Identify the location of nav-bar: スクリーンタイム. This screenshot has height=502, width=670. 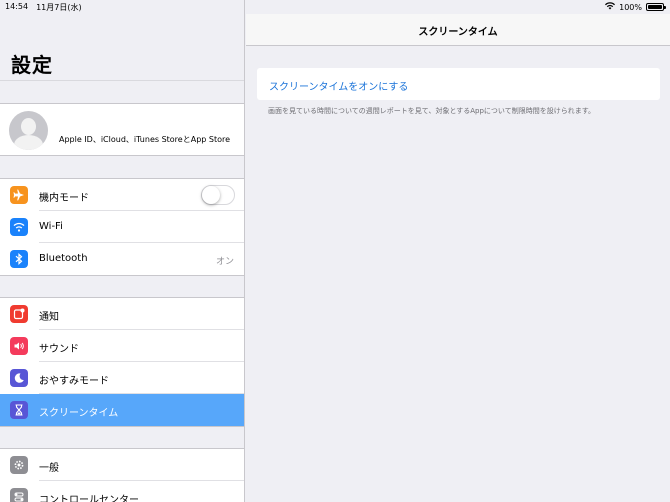
(458, 30).